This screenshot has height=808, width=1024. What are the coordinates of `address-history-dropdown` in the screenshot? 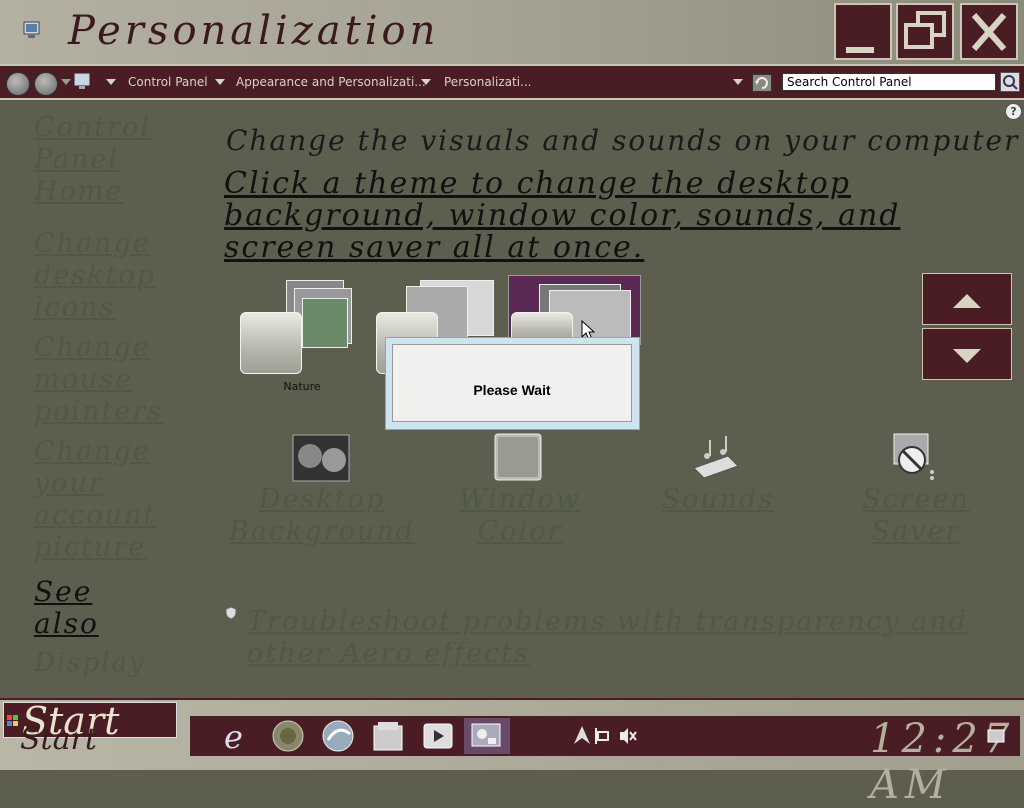 It's located at (738, 82).